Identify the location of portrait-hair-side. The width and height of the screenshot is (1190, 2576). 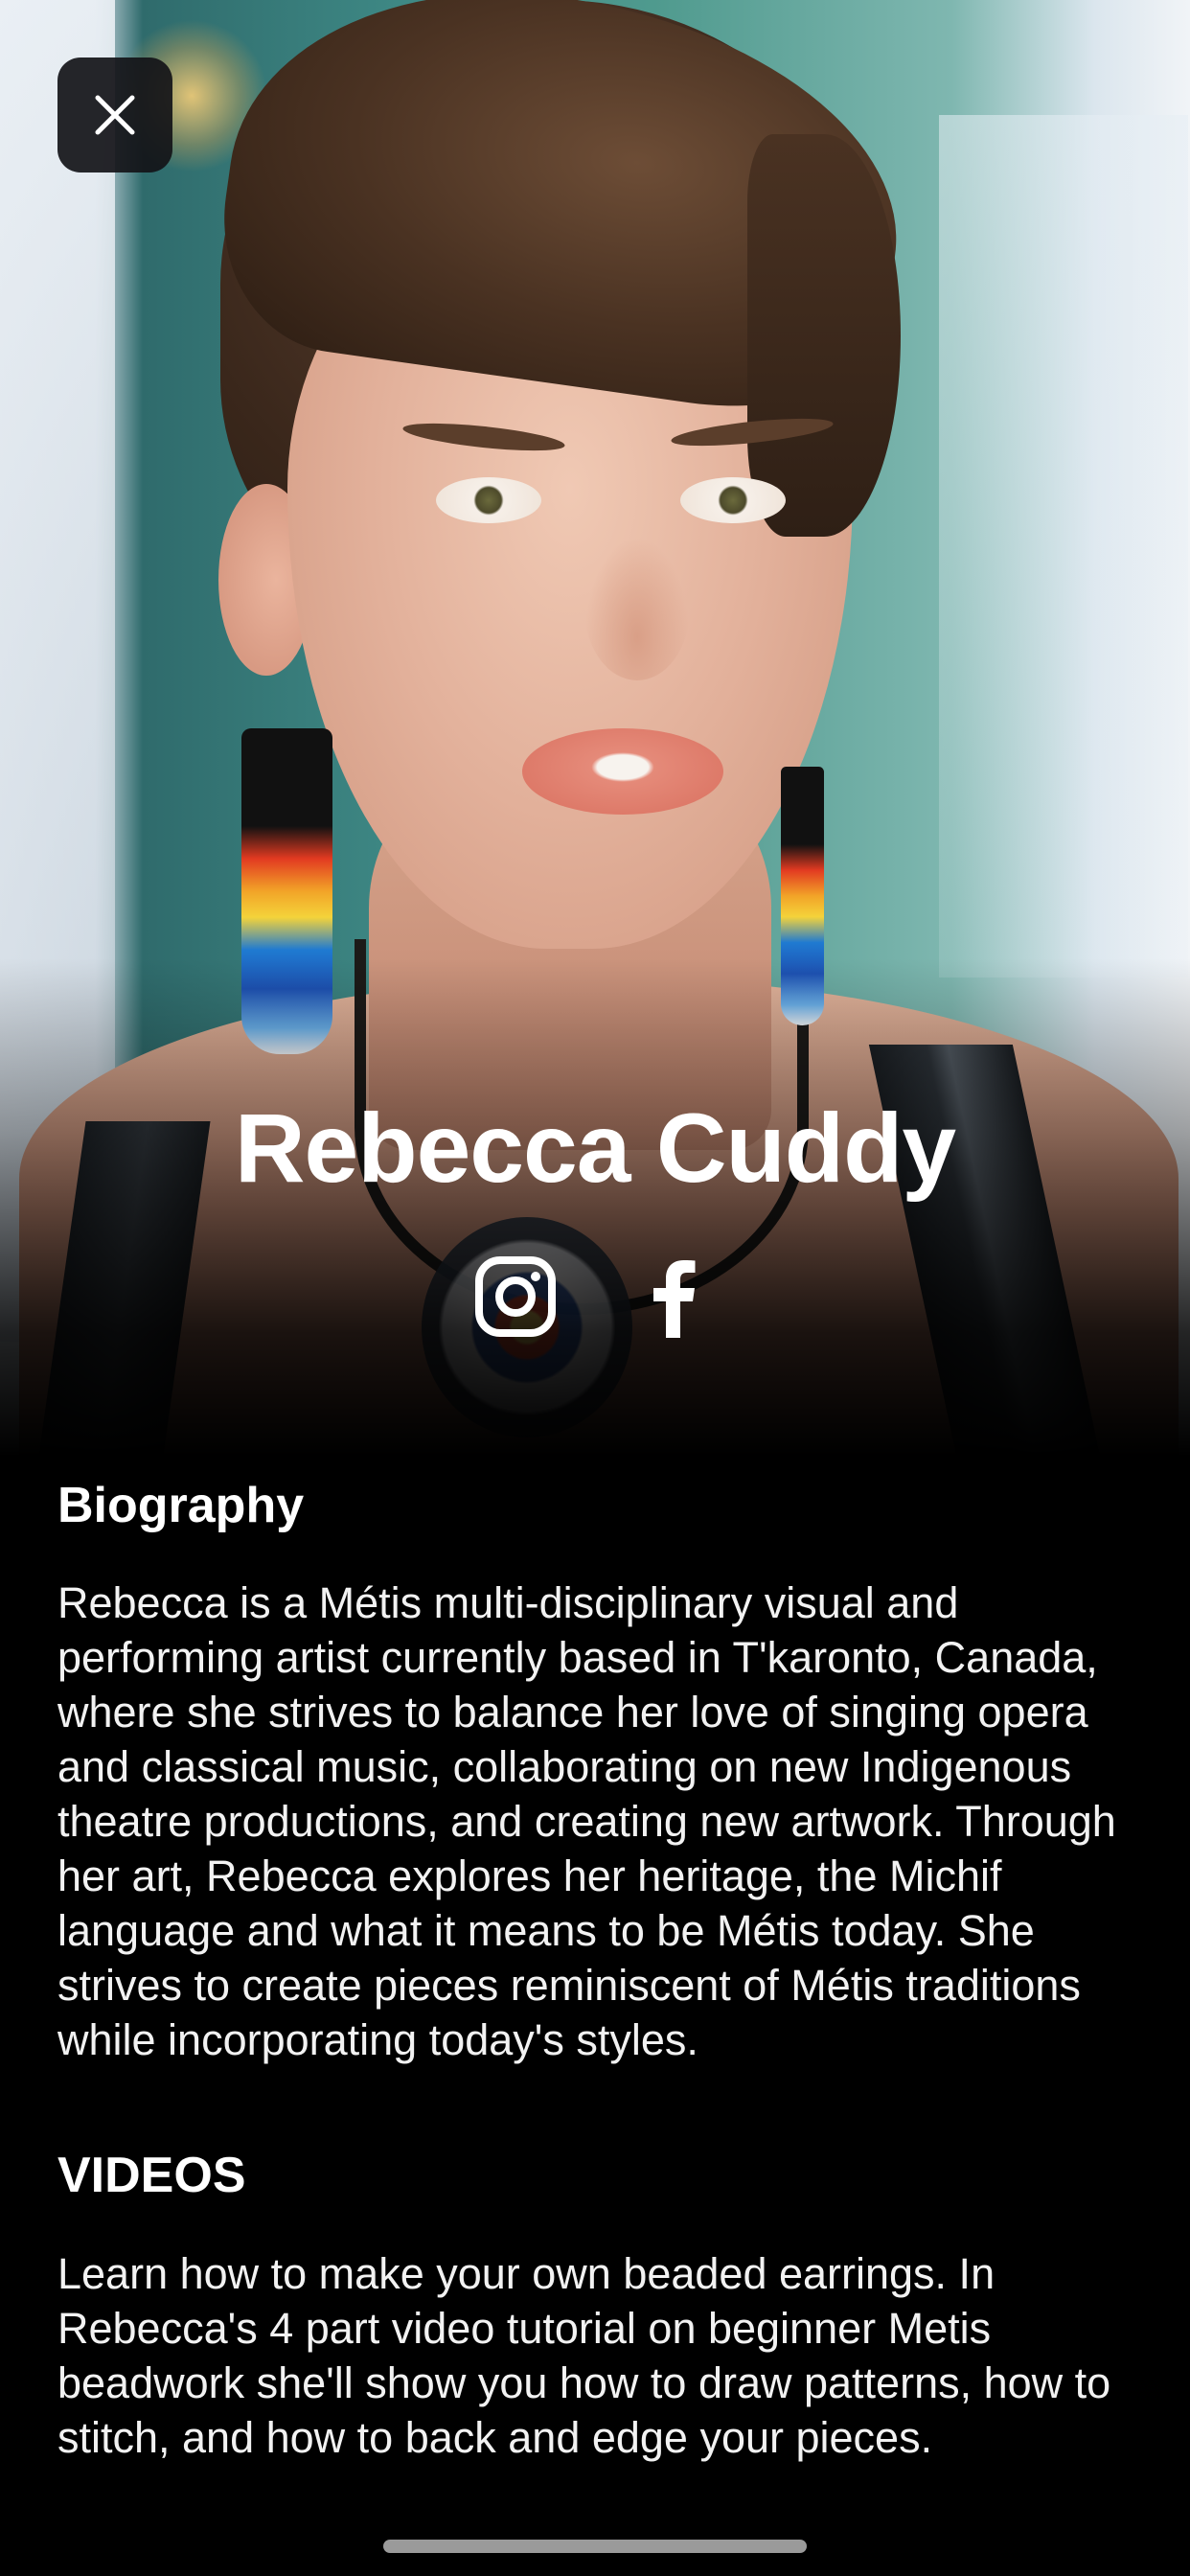
(824, 335).